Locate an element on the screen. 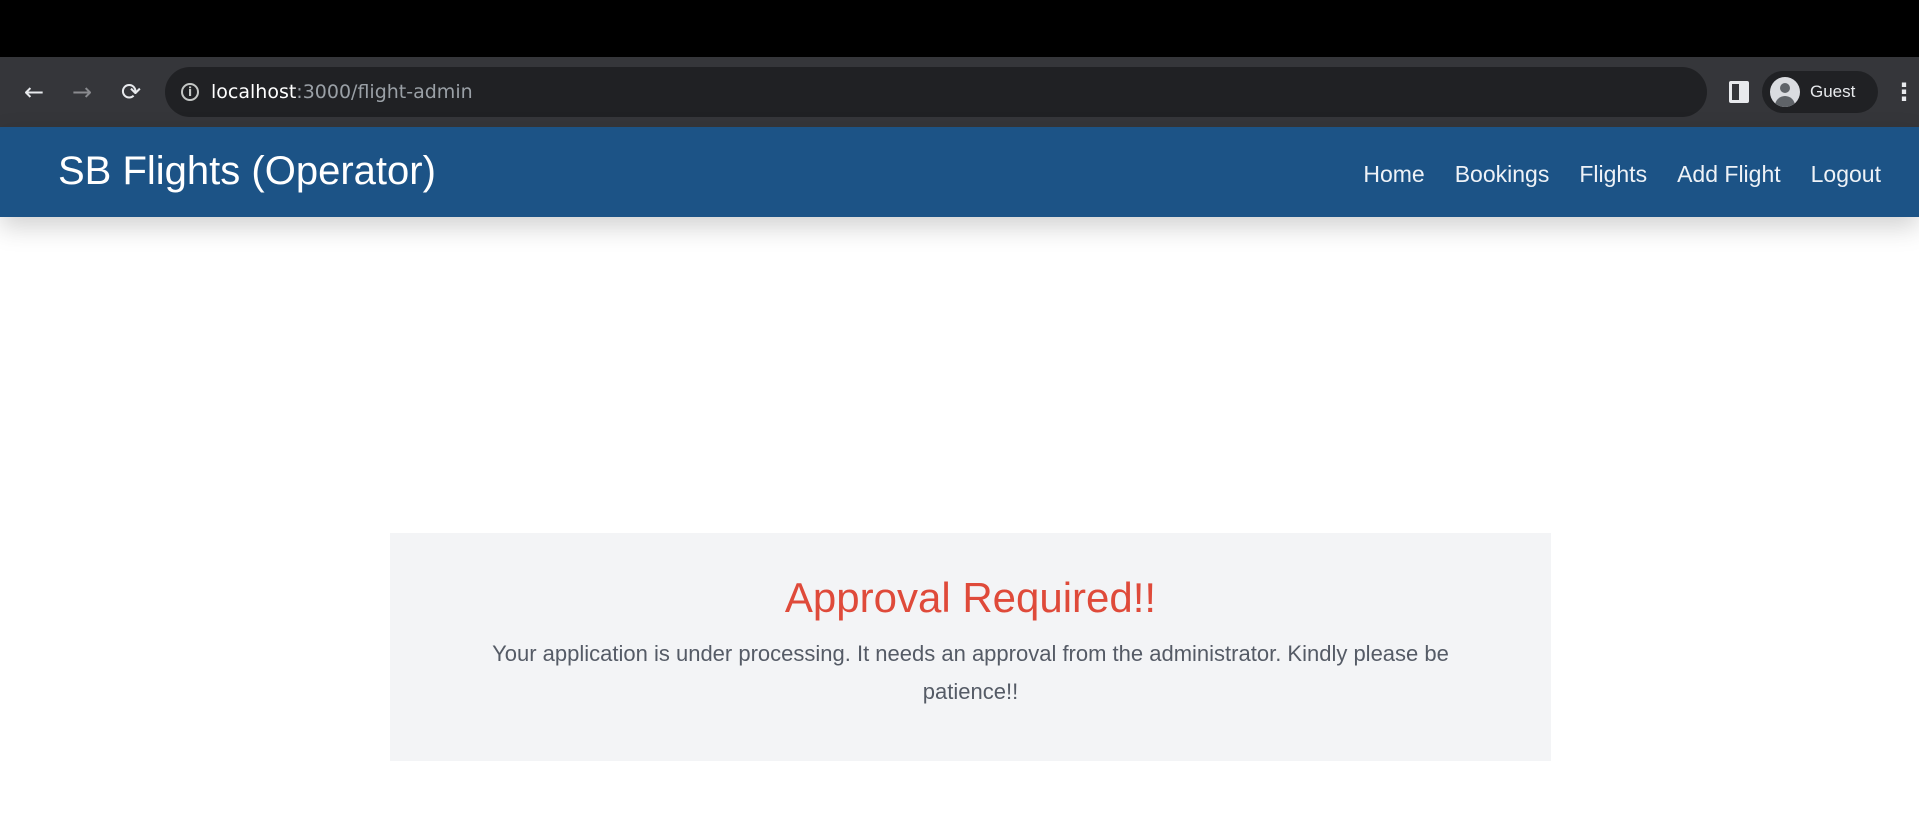  arrow-left-icon: ← is located at coordinates (34, 92).